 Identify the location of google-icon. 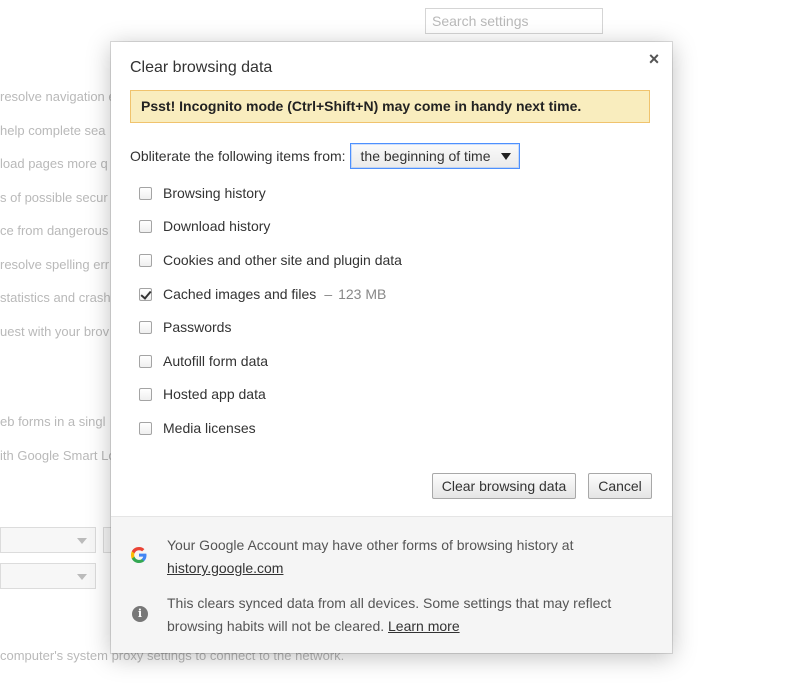
(139, 555).